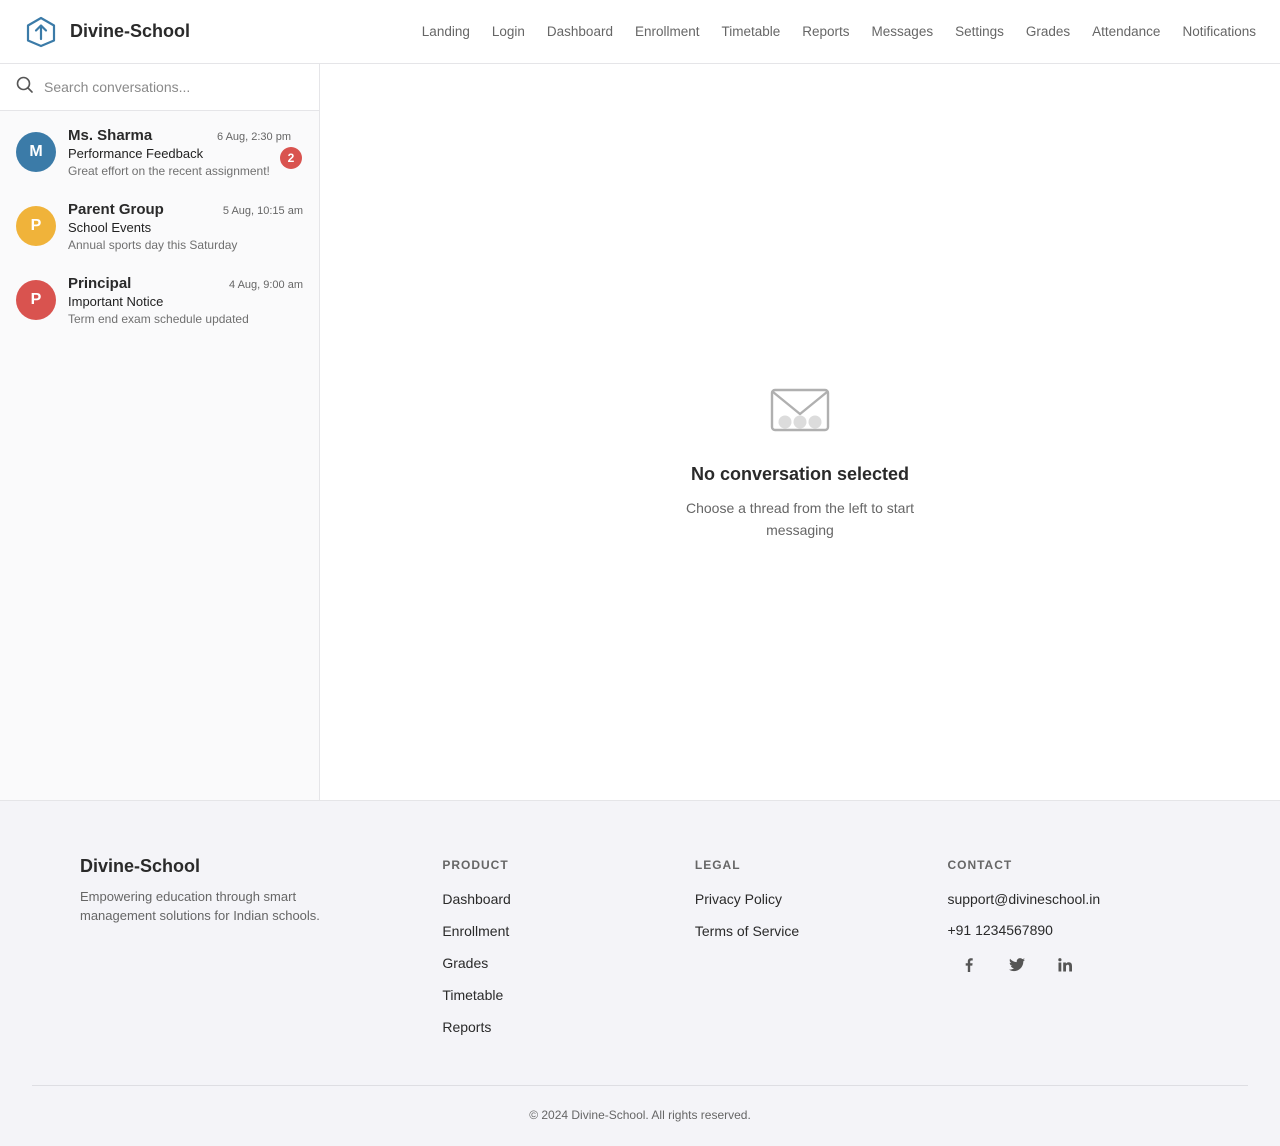 Image resolution: width=1280 pixels, height=1146 pixels. What do you see at coordinates (25, 87) in the screenshot?
I see `search-icon` at bounding box center [25, 87].